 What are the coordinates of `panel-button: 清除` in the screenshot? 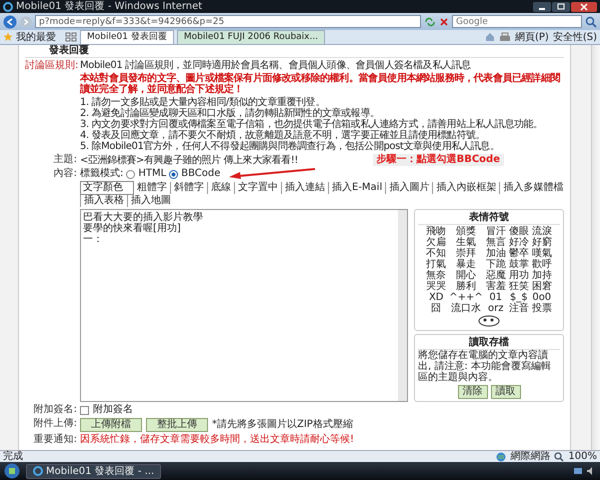 It's located at (473, 392).